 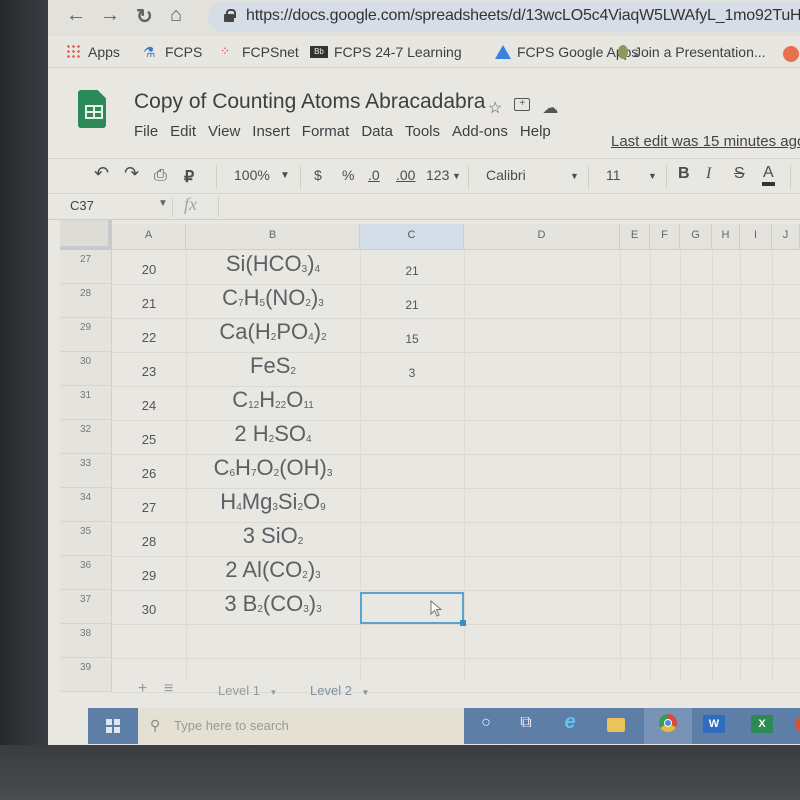 What do you see at coordinates (101, 173) in the screenshot?
I see `undo-icon: ↶` at bounding box center [101, 173].